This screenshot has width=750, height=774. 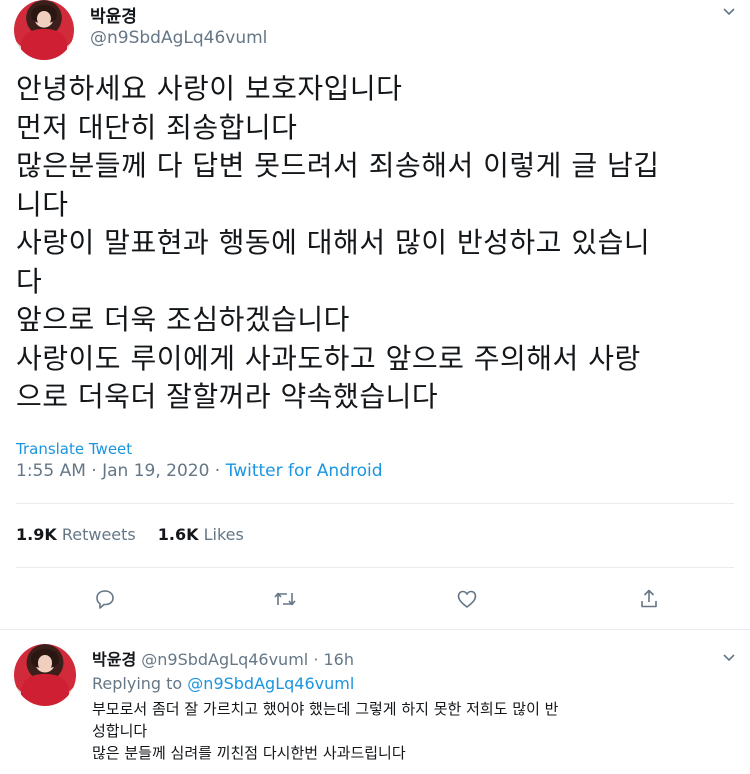 I want to click on likes-count: 1.6K, so click(x=178, y=534).